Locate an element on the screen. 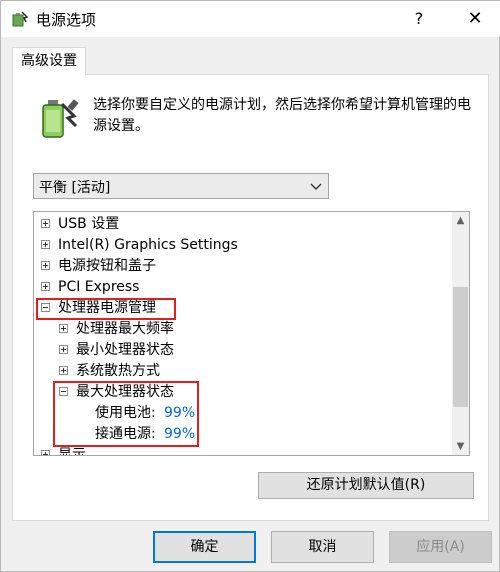 The image size is (500, 572). tree-item-label: 电源按钮和盖子 is located at coordinates (107, 266).